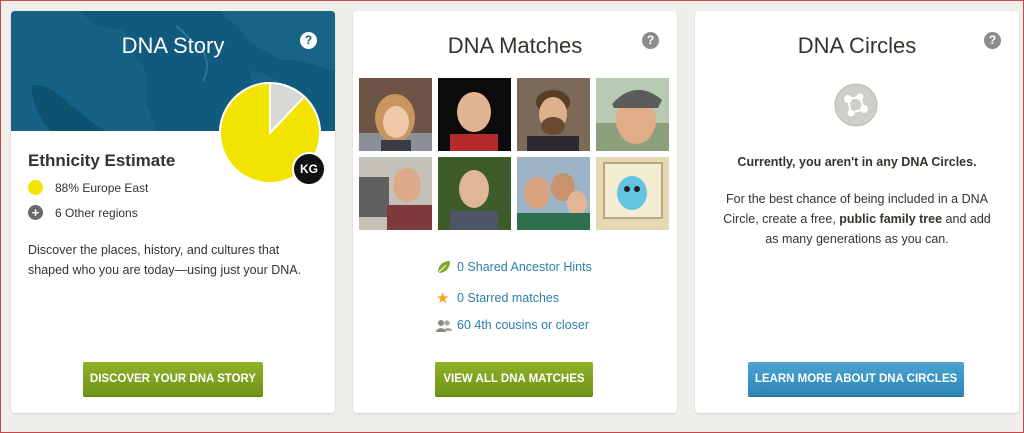 Image resolution: width=1024 pixels, height=433 pixels. What do you see at coordinates (508, 298) in the screenshot?
I see `starred-matches-label: 0 Starred matches` at bounding box center [508, 298].